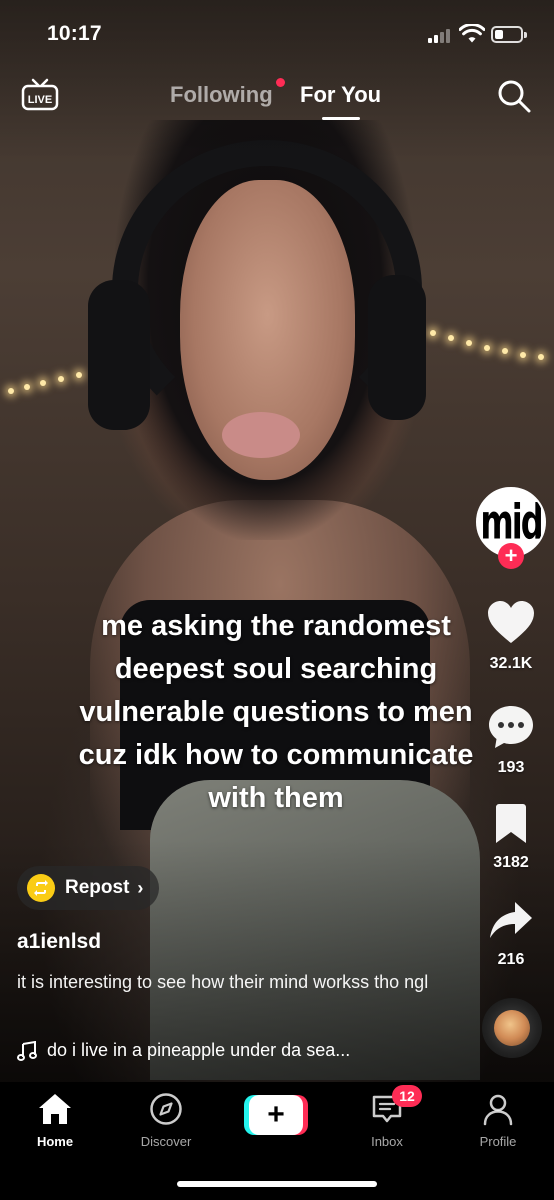  Describe the element at coordinates (55, 1109) in the screenshot. I see `home-icon` at that location.